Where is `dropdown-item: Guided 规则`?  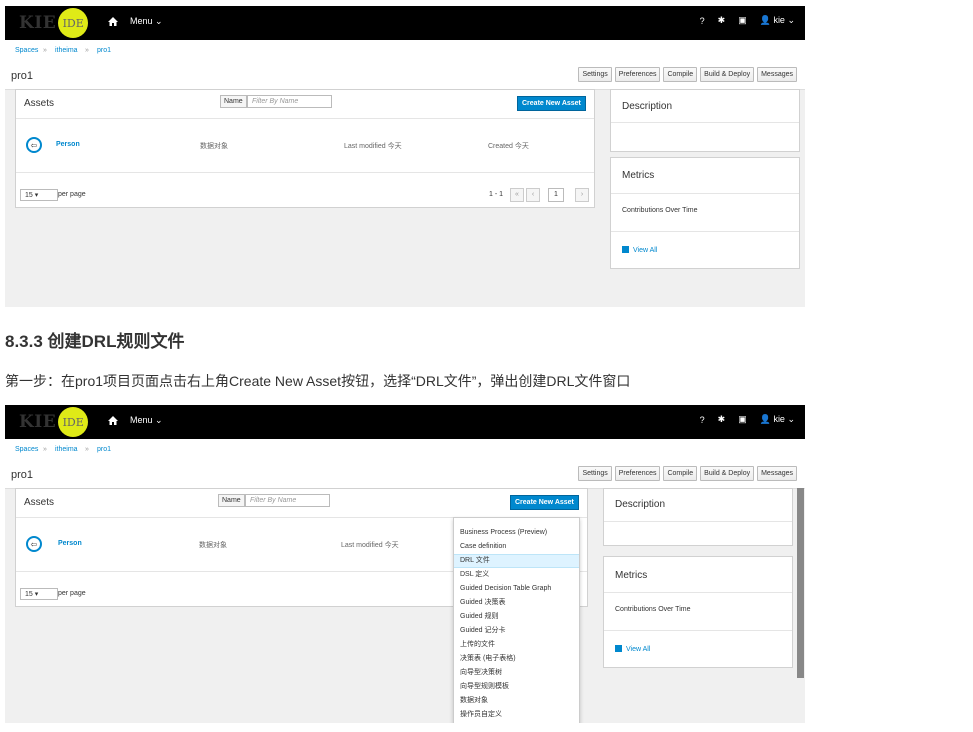
dropdown-item: Guided 规则 is located at coordinates (516, 617).